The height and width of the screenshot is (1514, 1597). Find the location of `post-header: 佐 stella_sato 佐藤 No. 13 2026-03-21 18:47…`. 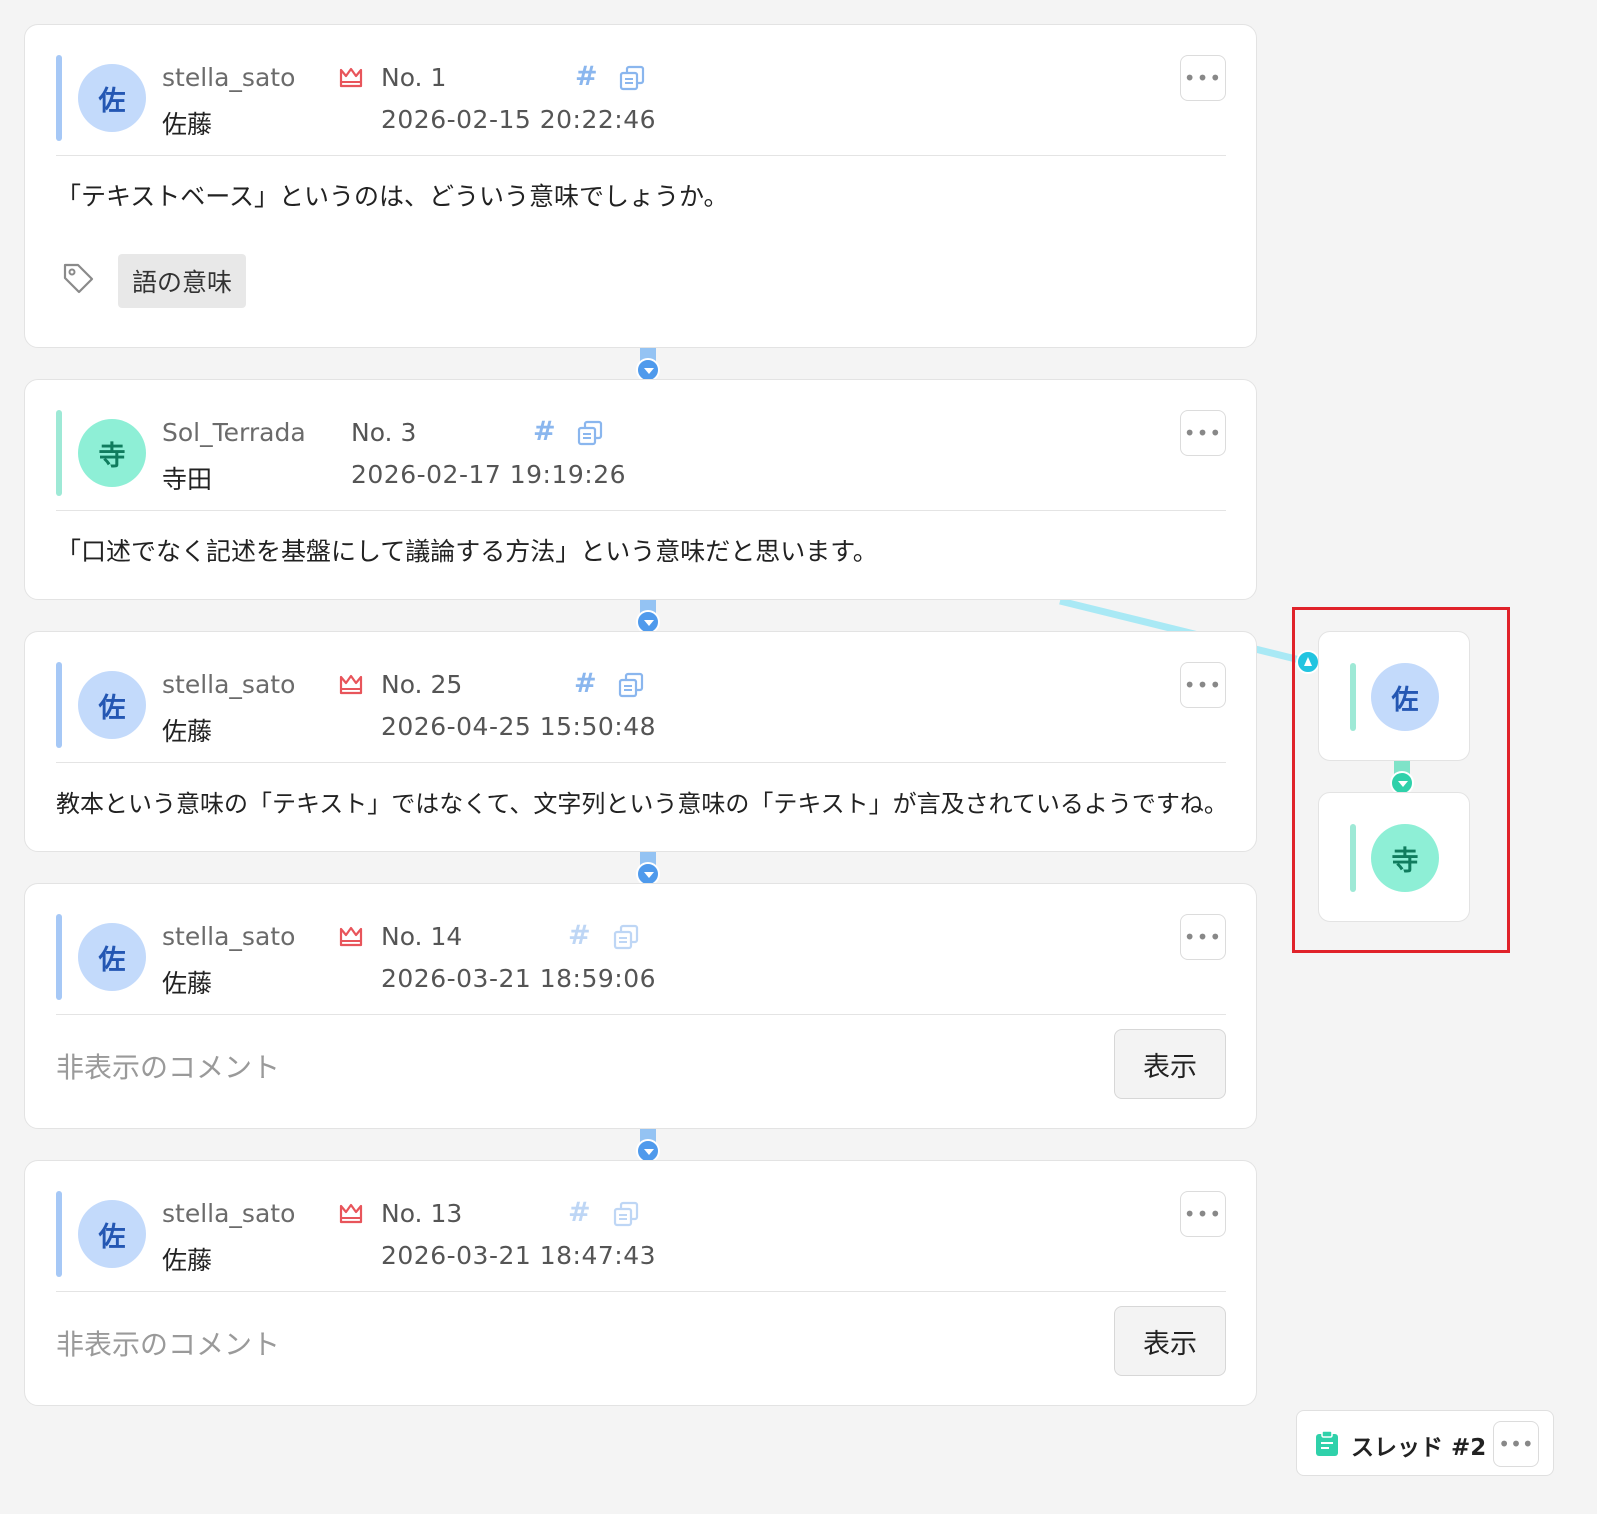

post-header: 佐 stella_sato 佐藤 No. 13 2026-03-21 18:47… is located at coordinates (641, 1234).